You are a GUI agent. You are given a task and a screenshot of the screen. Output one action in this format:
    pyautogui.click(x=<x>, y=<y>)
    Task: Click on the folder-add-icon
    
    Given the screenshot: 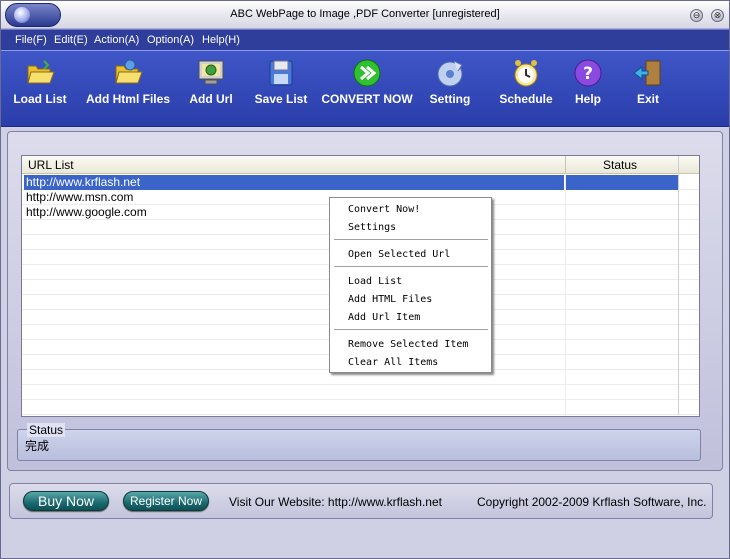 What is the action you would take?
    pyautogui.click(x=128, y=73)
    